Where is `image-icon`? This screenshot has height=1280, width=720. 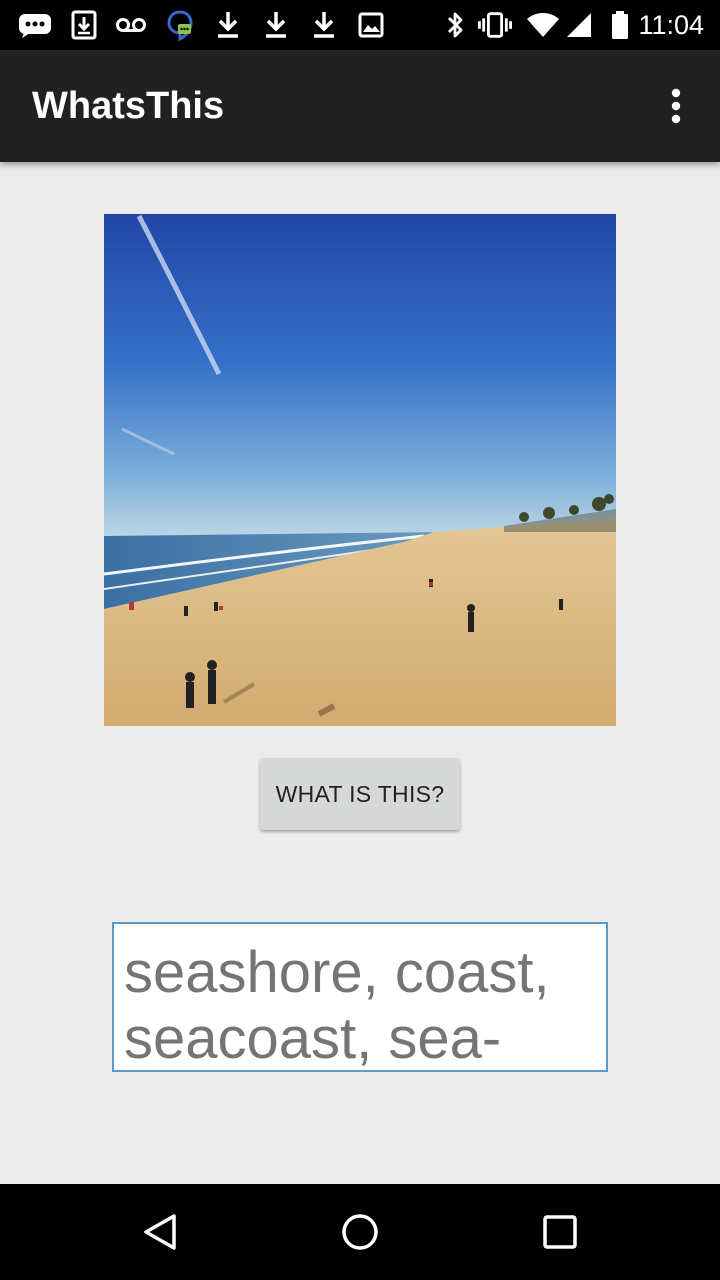
image-icon is located at coordinates (371, 25).